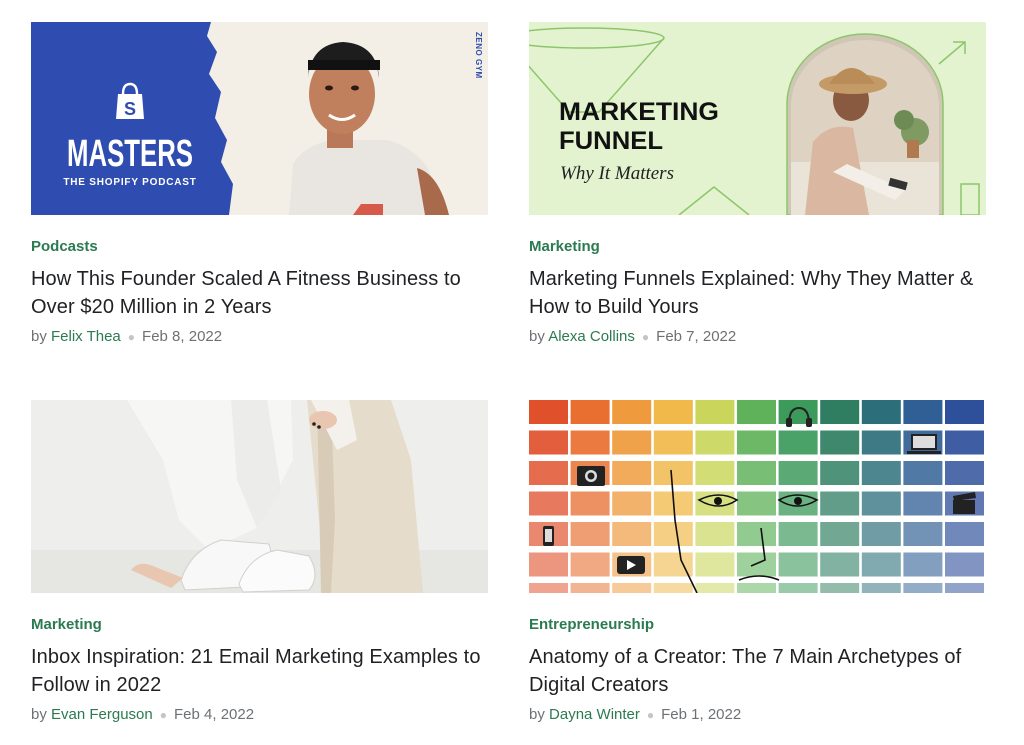  What do you see at coordinates (631, 565) in the screenshot?
I see `video-play-icon` at bounding box center [631, 565].